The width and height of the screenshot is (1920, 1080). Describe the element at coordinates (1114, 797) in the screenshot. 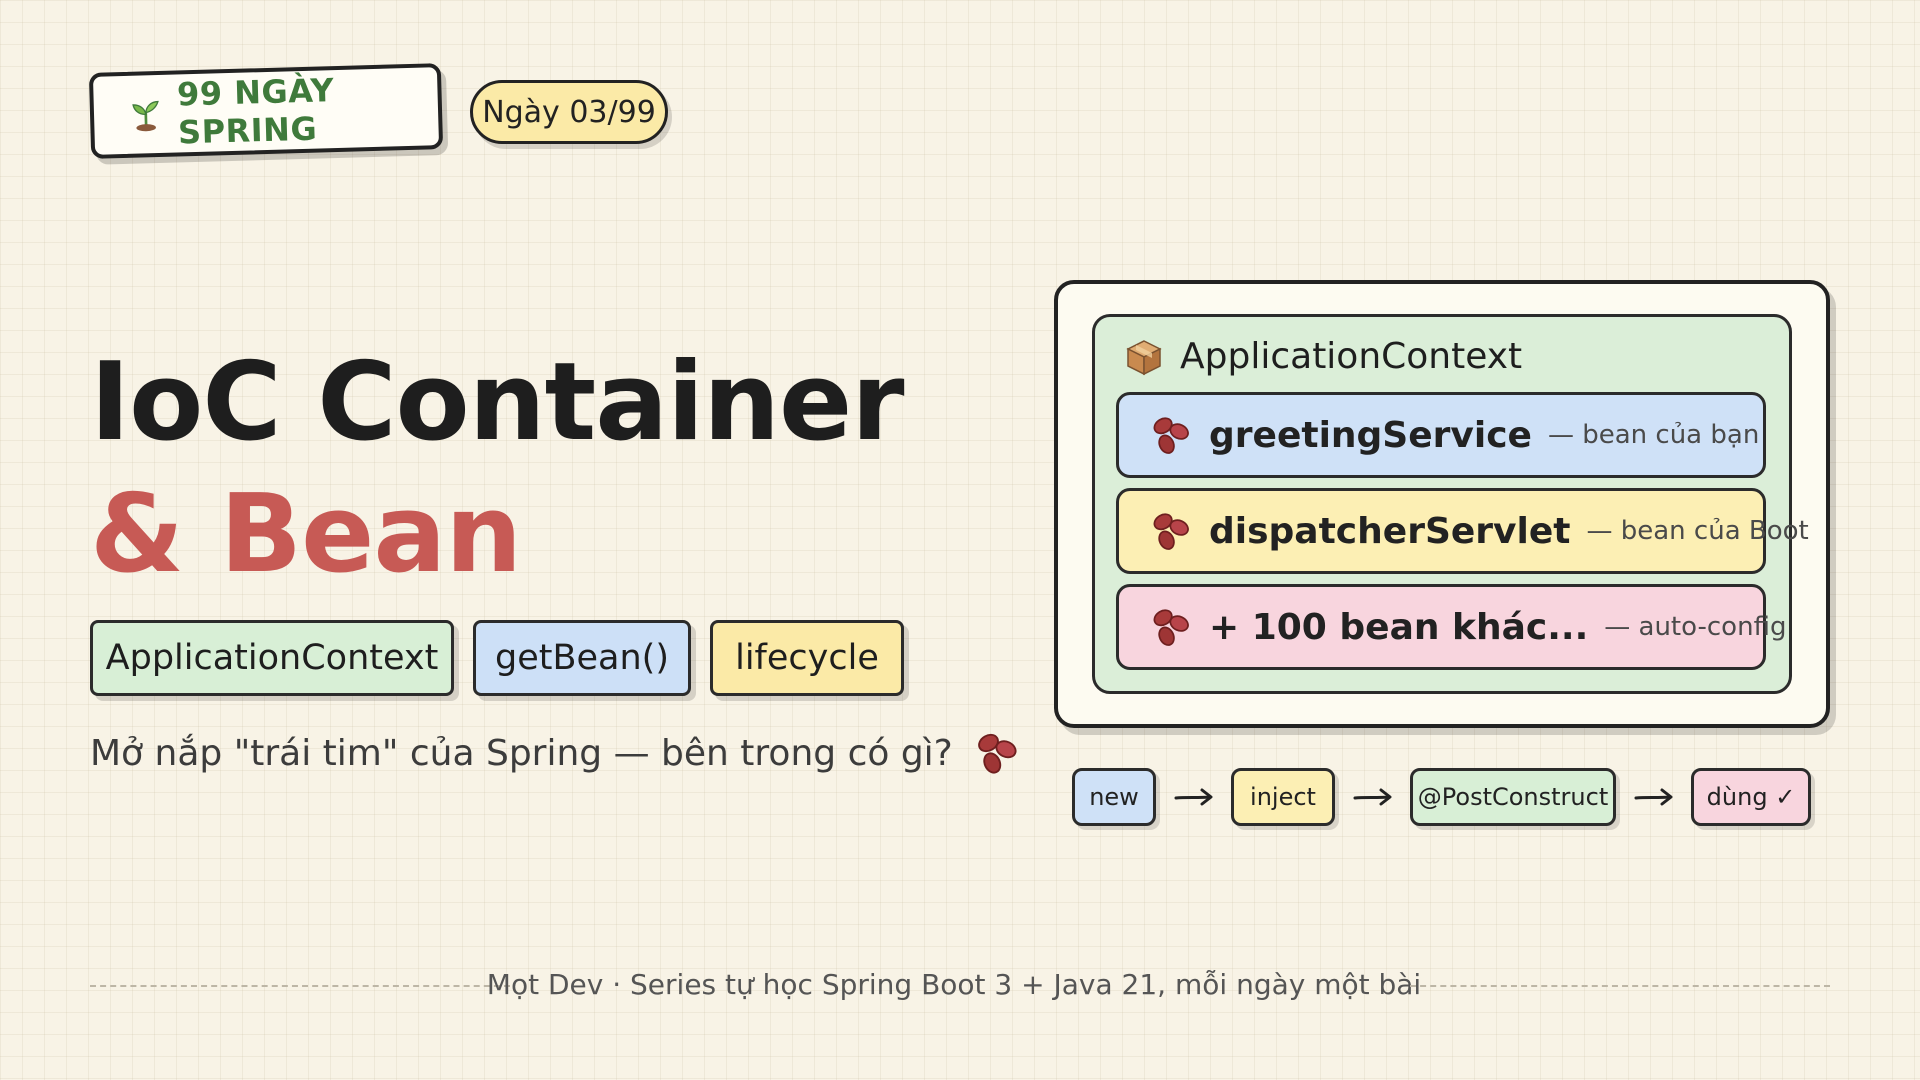

I see `lifecycle-step-new: new` at that location.